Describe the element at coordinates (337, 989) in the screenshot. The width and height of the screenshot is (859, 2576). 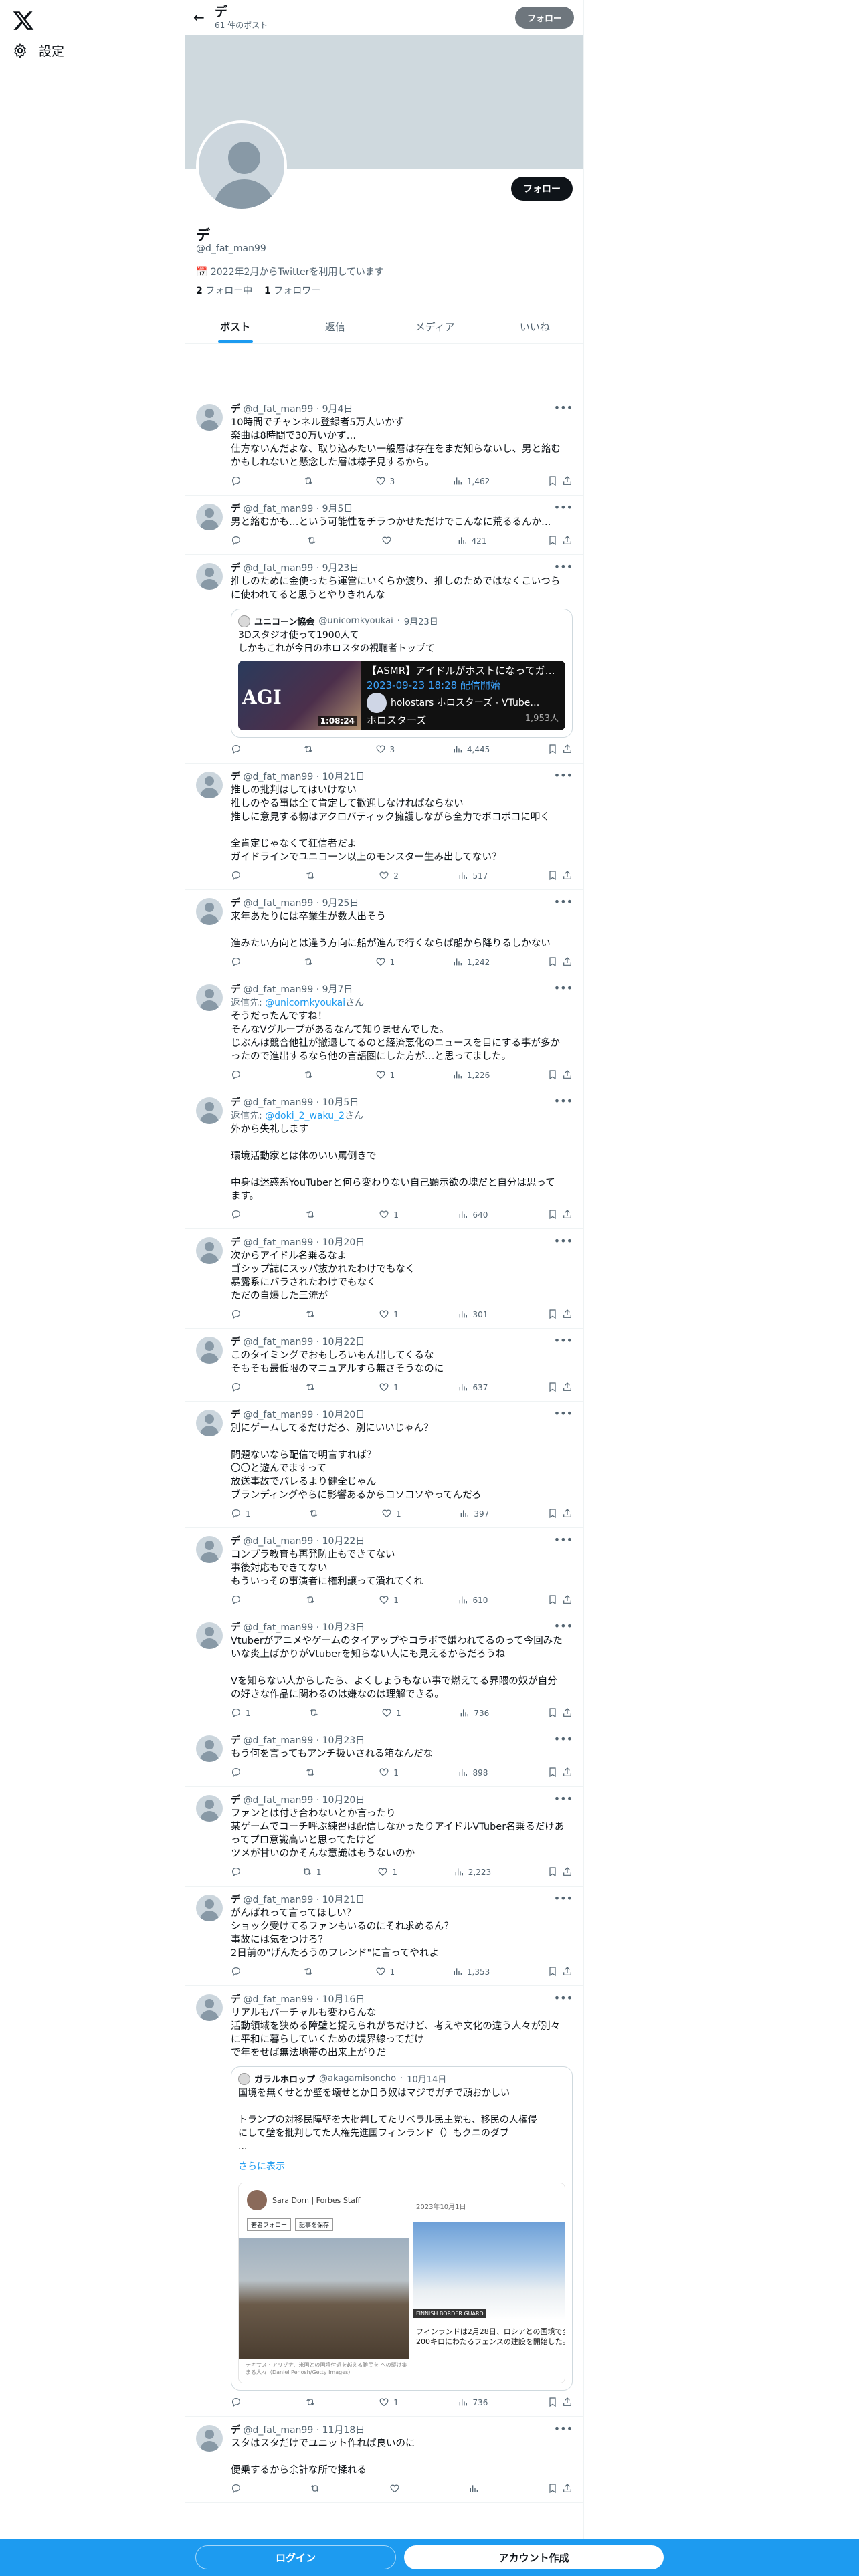
I see `tweet-date: 9月7日` at that location.